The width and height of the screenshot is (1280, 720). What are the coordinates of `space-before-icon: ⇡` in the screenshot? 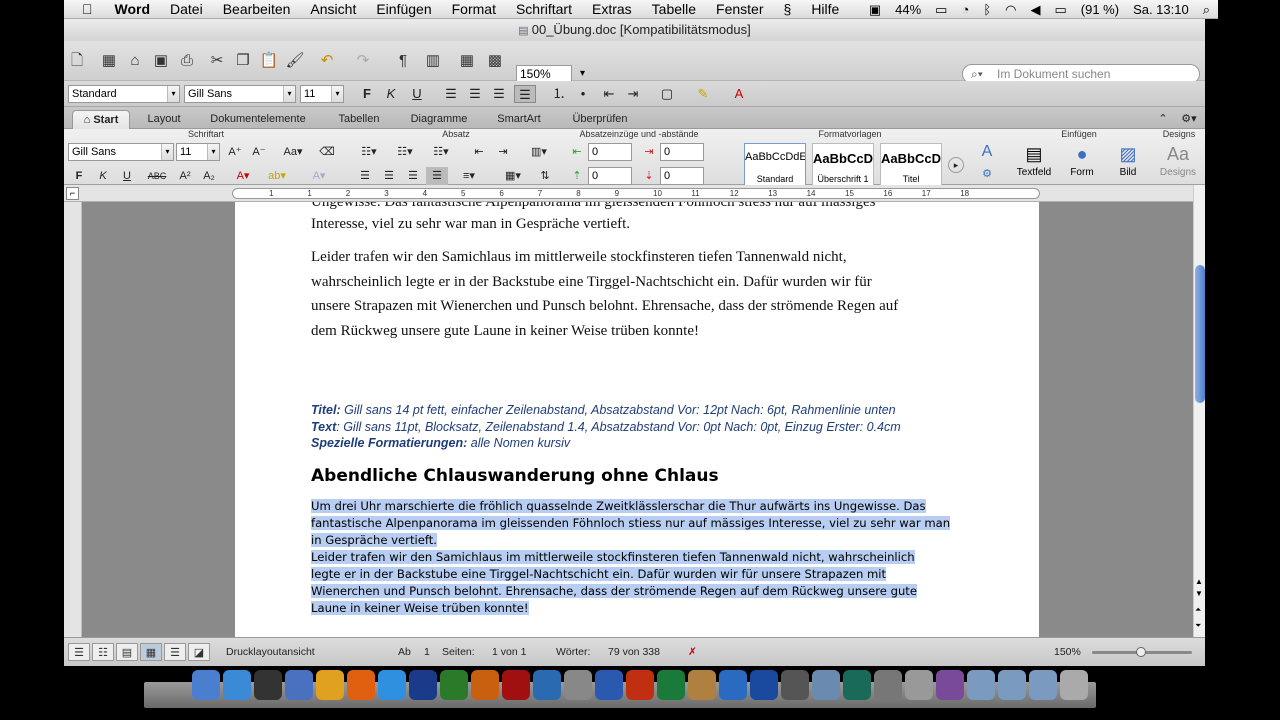 It's located at (577, 176).